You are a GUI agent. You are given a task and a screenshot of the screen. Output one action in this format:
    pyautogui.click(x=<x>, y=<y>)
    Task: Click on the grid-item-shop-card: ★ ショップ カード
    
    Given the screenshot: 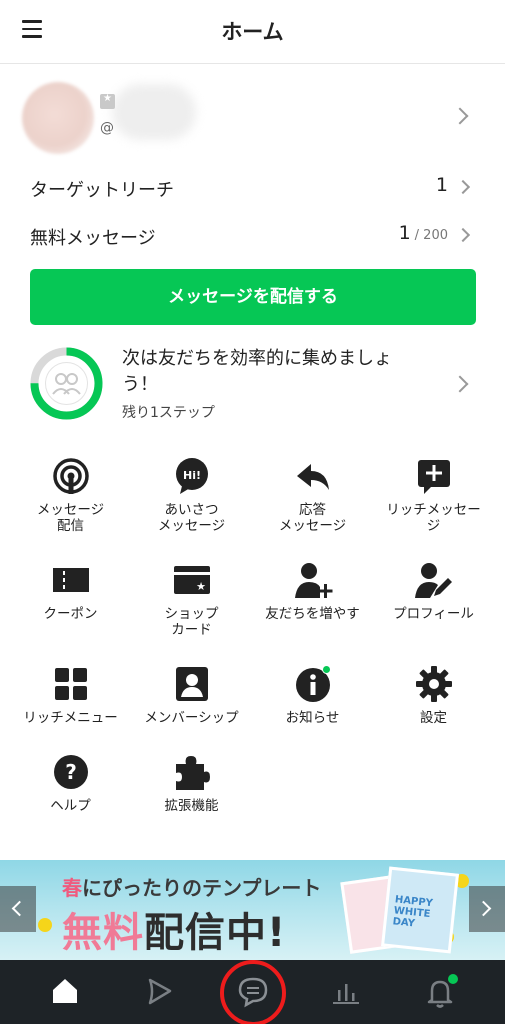 What is the action you would take?
    pyautogui.click(x=191, y=599)
    